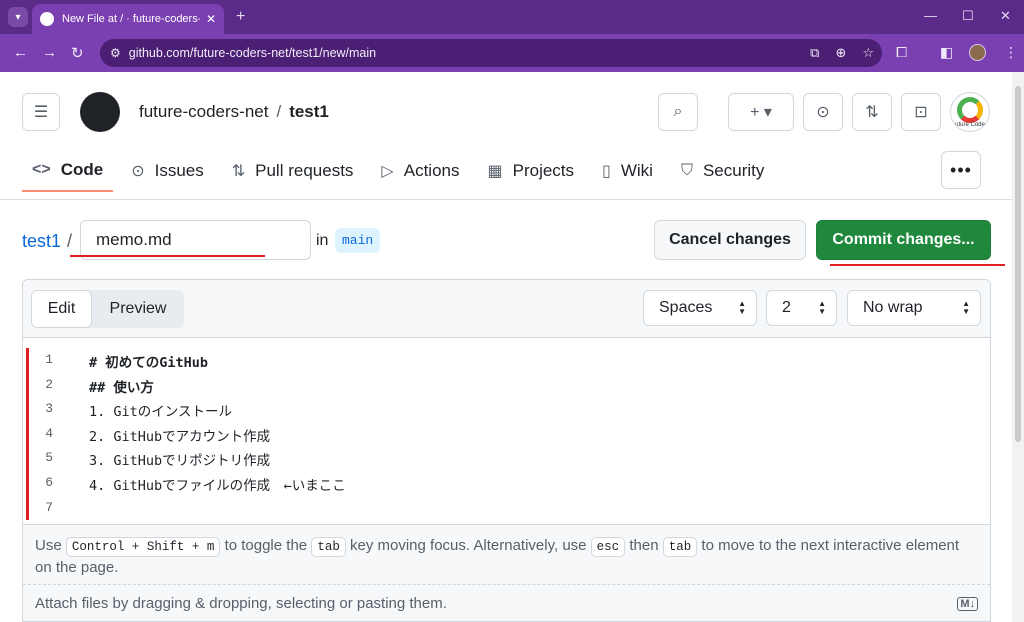  Describe the element at coordinates (49, 482) in the screenshot. I see `line-number: 6` at that location.